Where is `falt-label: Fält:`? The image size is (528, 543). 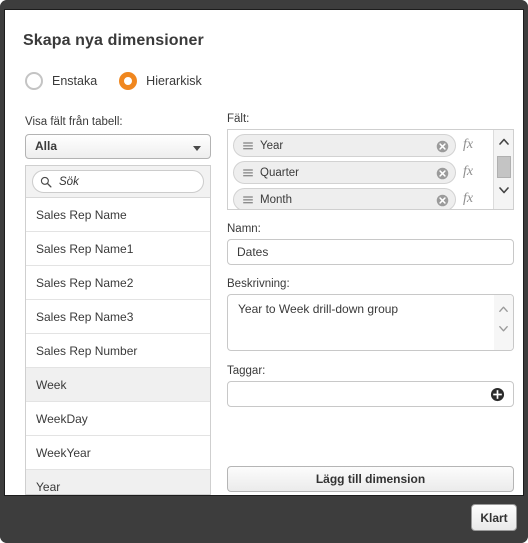
falt-label: Fält: is located at coordinates (238, 119).